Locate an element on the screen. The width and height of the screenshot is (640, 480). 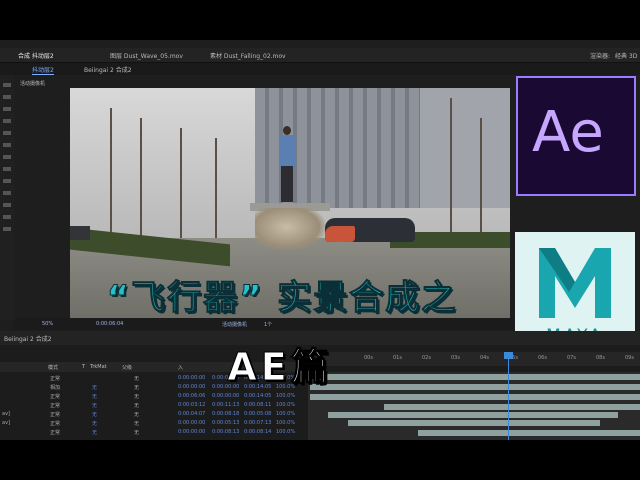
subtab-jitter: 抖动层2 is located at coordinates (43, 70).